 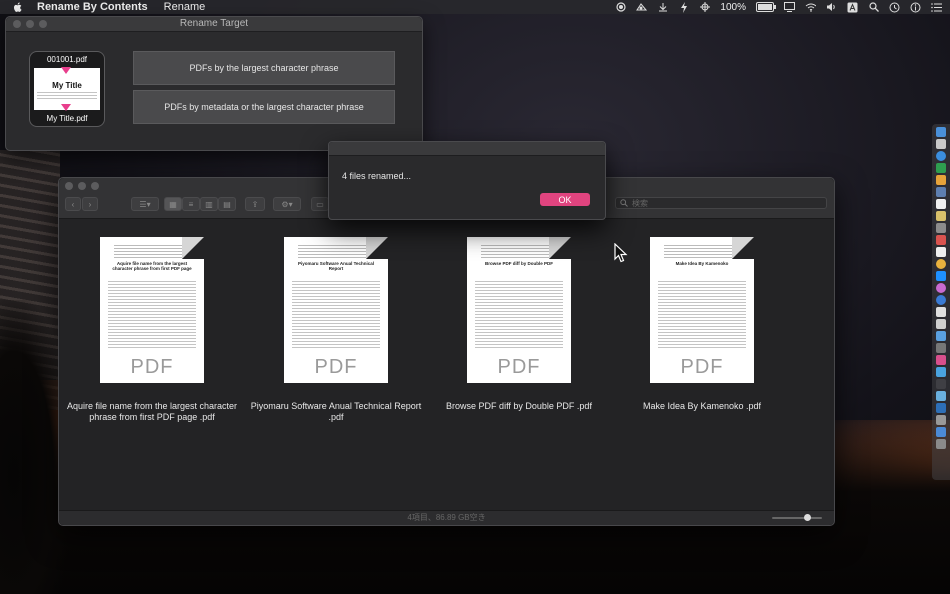 I want to click on illustration-text-lines, so click(x=67, y=96).